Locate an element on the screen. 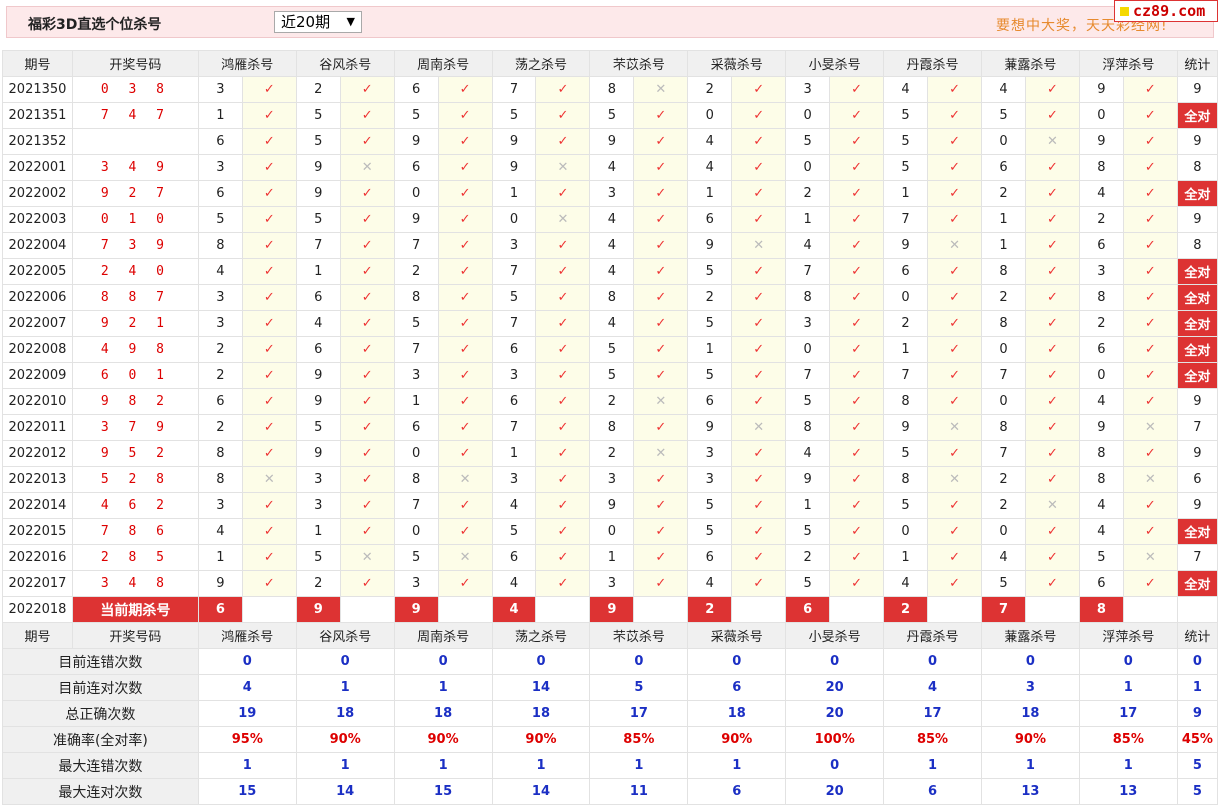 This screenshot has width=1218, height=810. summary-value: 6 is located at coordinates (932, 791).